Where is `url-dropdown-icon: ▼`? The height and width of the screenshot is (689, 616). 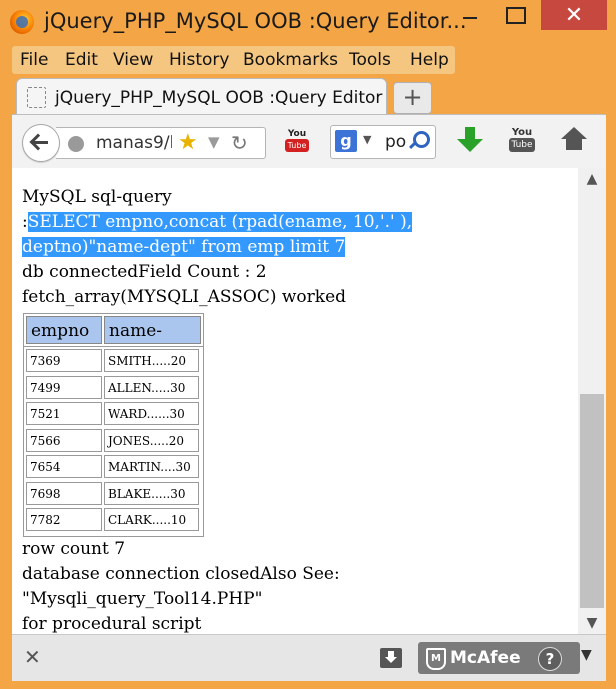
url-dropdown-icon: ▼ is located at coordinates (214, 142).